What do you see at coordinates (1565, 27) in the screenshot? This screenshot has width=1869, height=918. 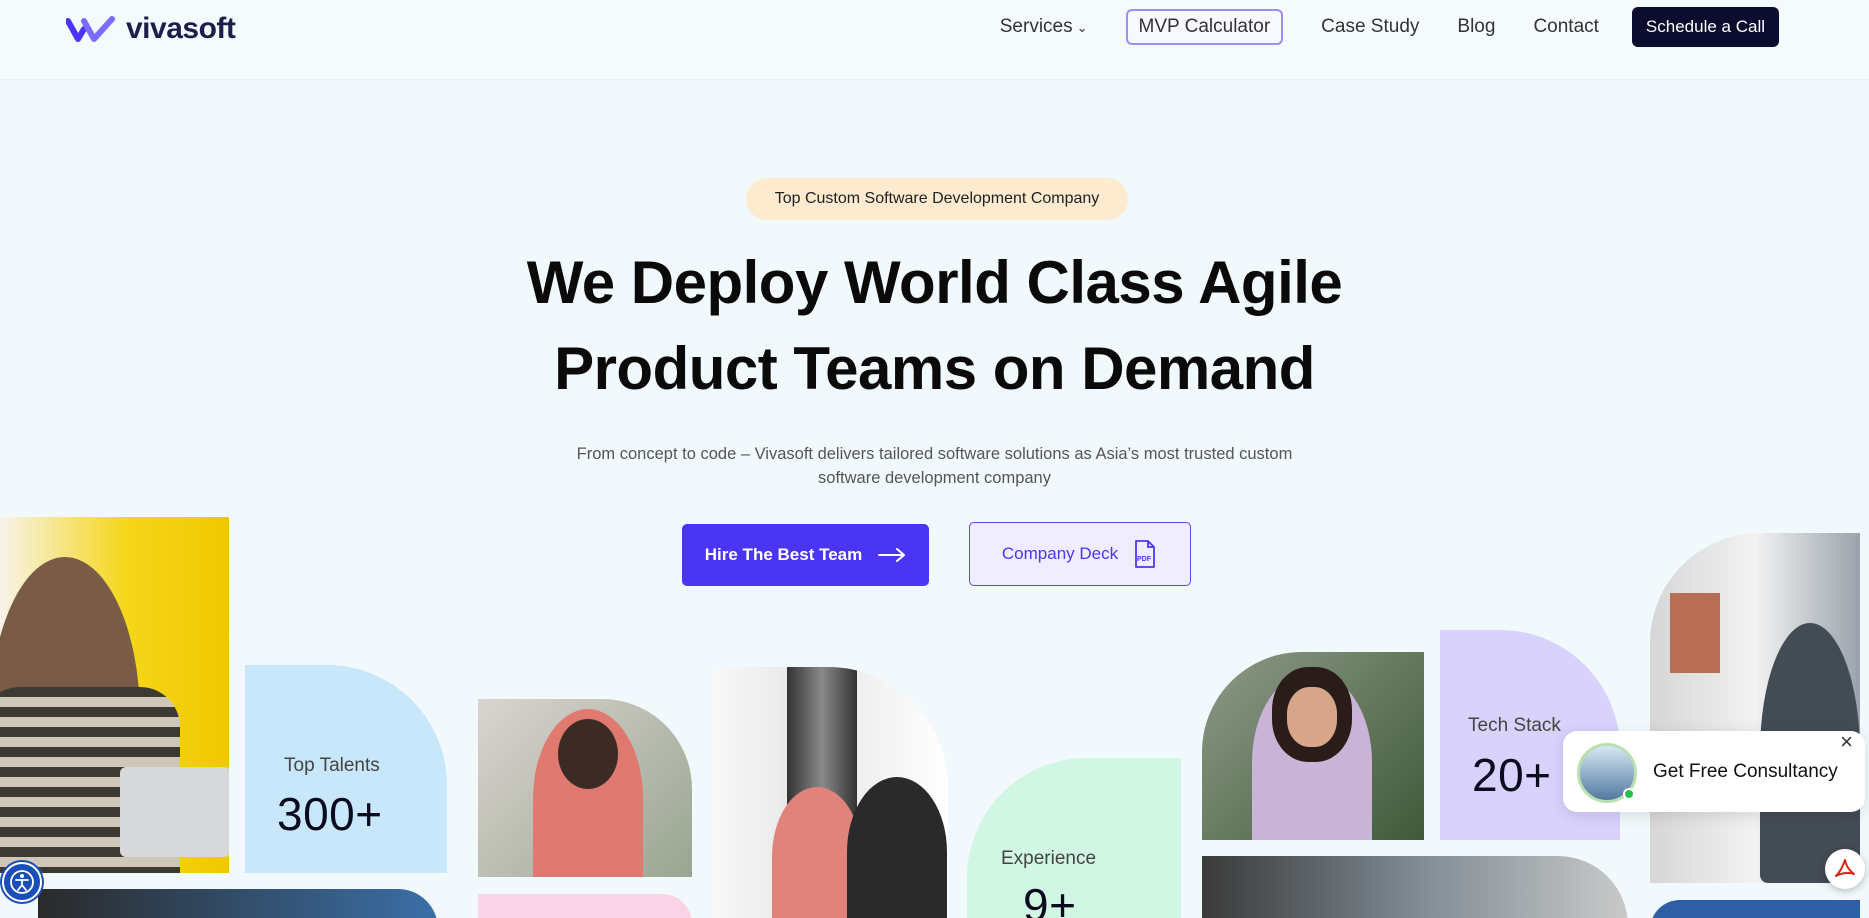 I see `nav-contact: Contact` at bounding box center [1565, 27].